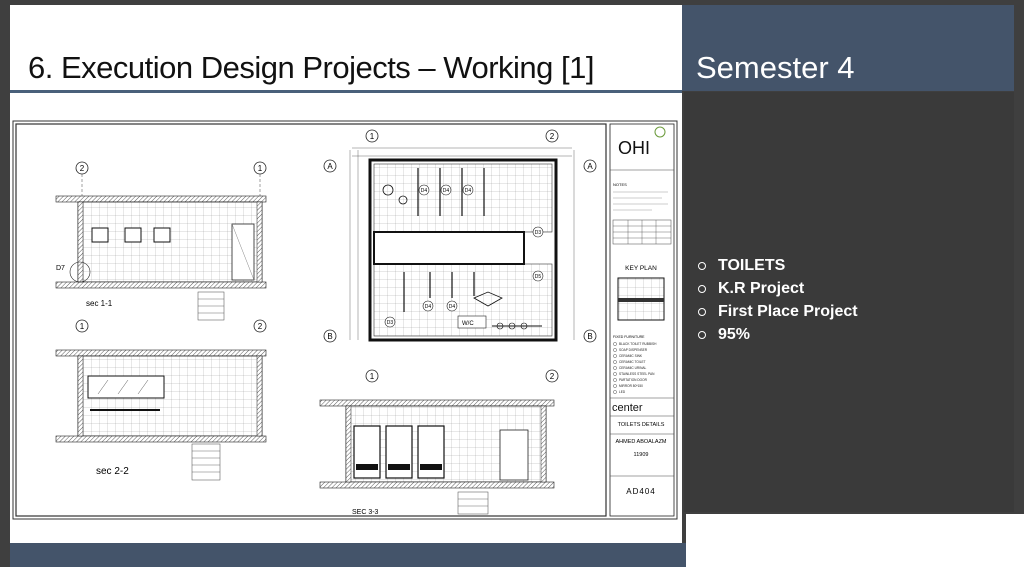  Describe the element at coordinates (348, 555) in the screenshot. I see `bottom-bar` at that location.